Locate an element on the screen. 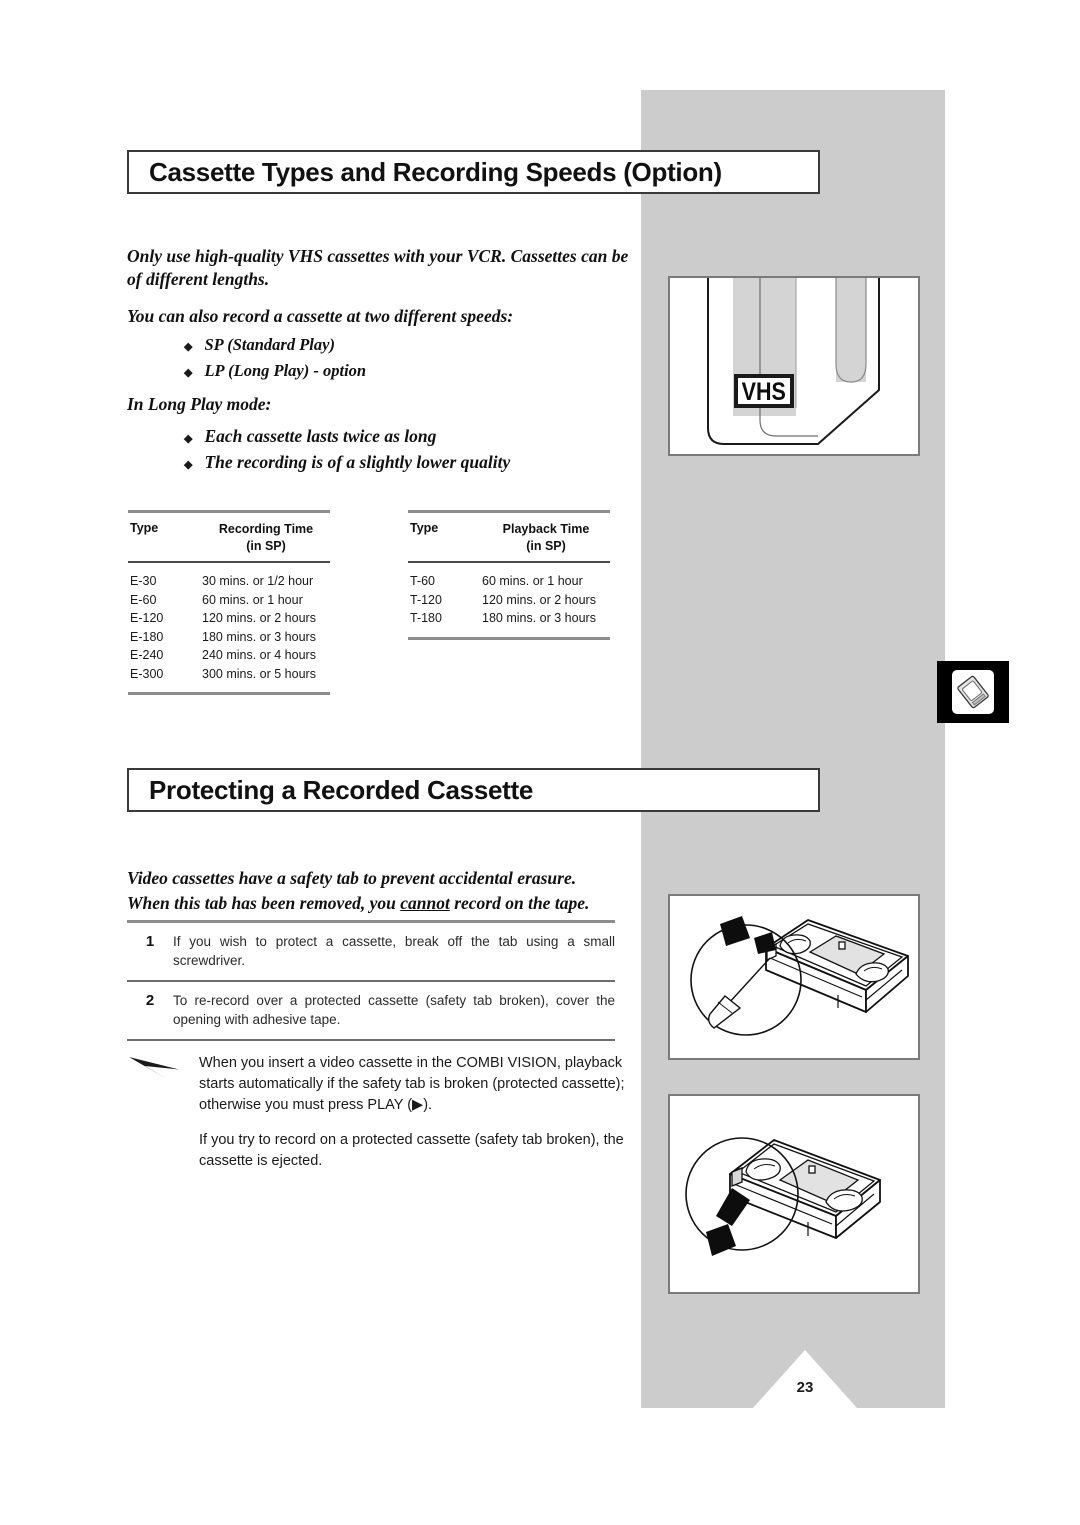 The image size is (1080, 1525). long-play-mode-heading: In Long Play mode: is located at coordinates (199, 404).